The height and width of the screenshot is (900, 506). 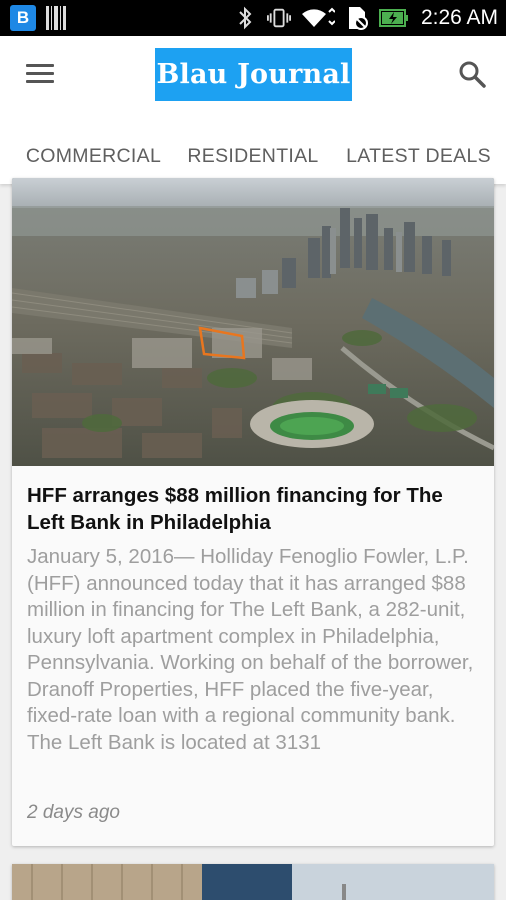 What do you see at coordinates (418, 156) in the screenshot?
I see `tab-latest-deals: LATEST DEALS` at bounding box center [418, 156].